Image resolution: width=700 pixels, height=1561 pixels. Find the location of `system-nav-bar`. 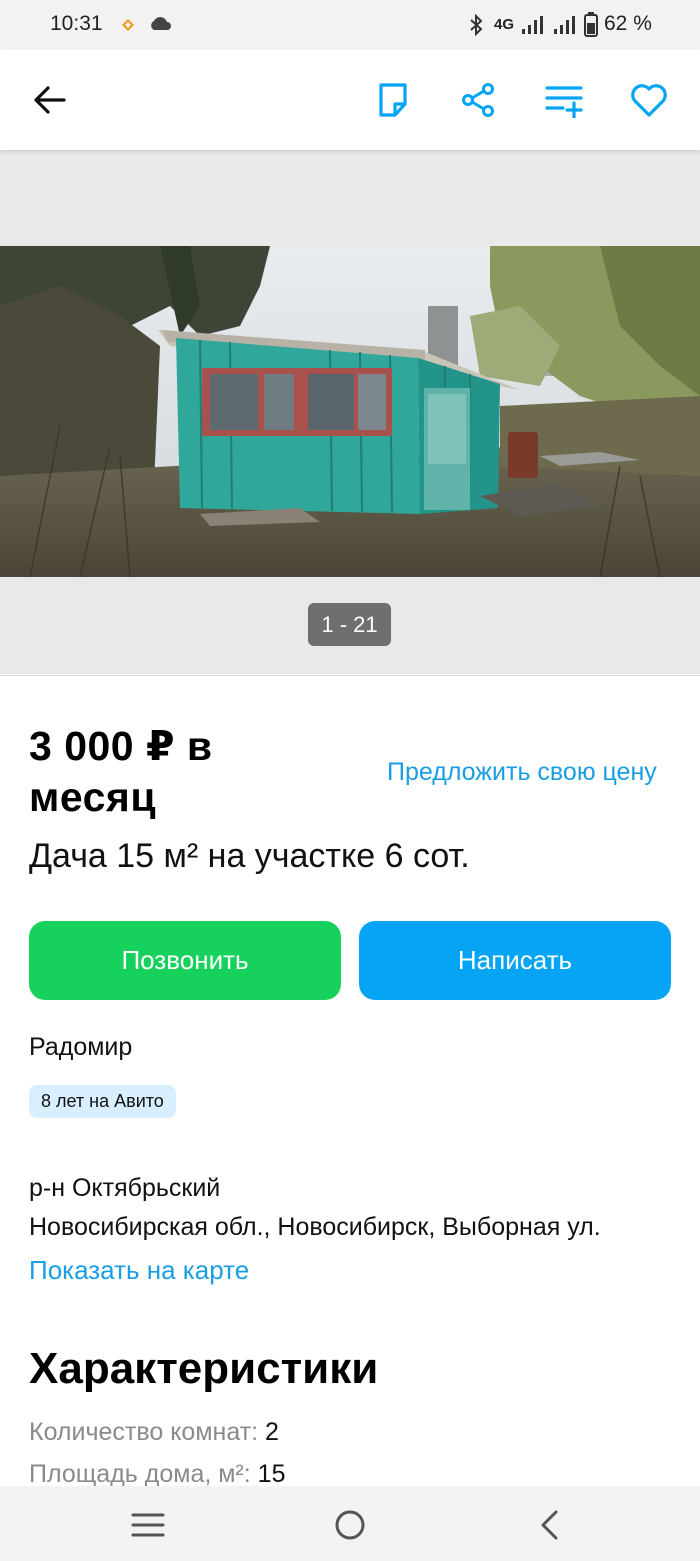

system-nav-bar is located at coordinates (350, 1523).